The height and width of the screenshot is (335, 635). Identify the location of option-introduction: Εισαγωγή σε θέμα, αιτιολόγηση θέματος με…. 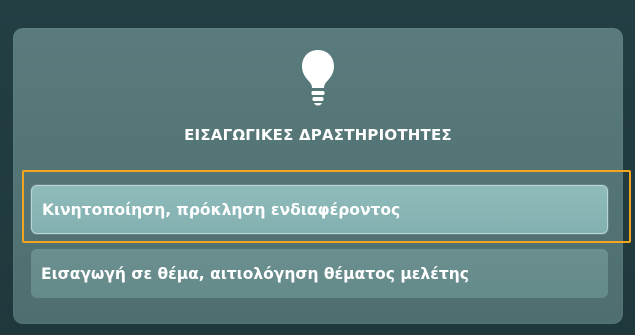
(319, 273).